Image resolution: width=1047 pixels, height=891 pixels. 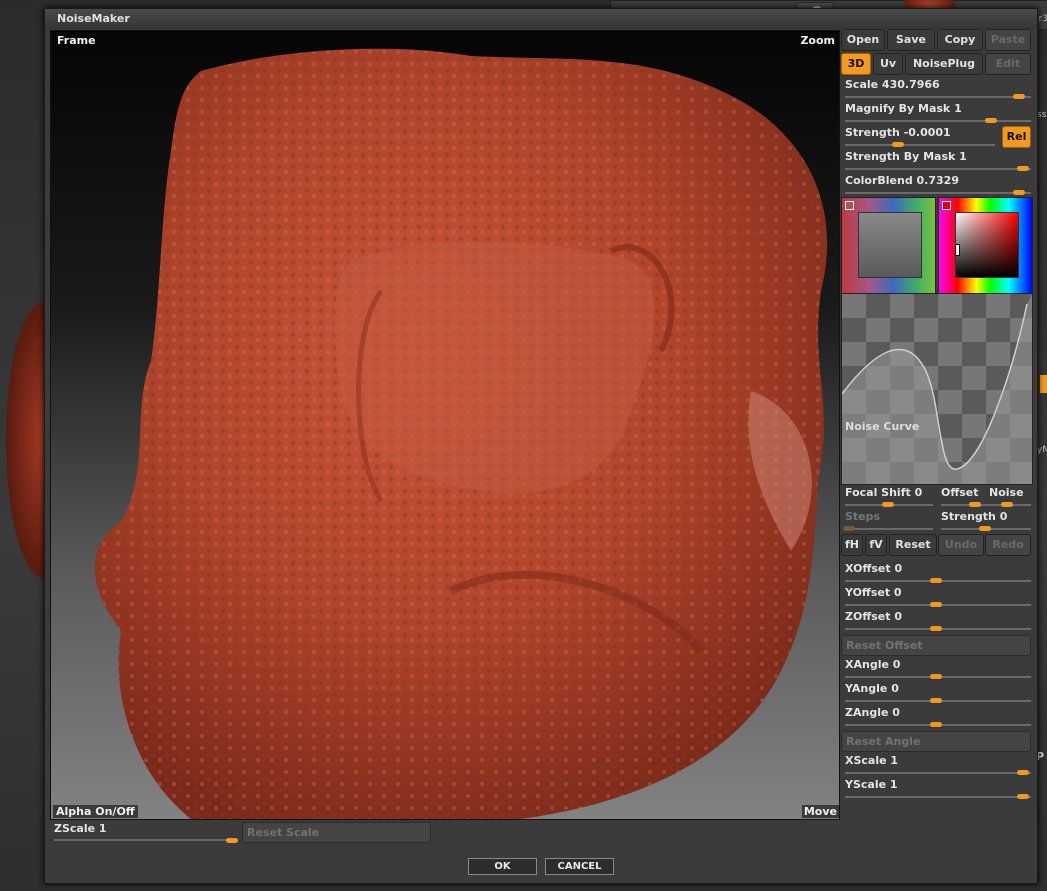 I want to click on frame-button: Frame, so click(x=76, y=40).